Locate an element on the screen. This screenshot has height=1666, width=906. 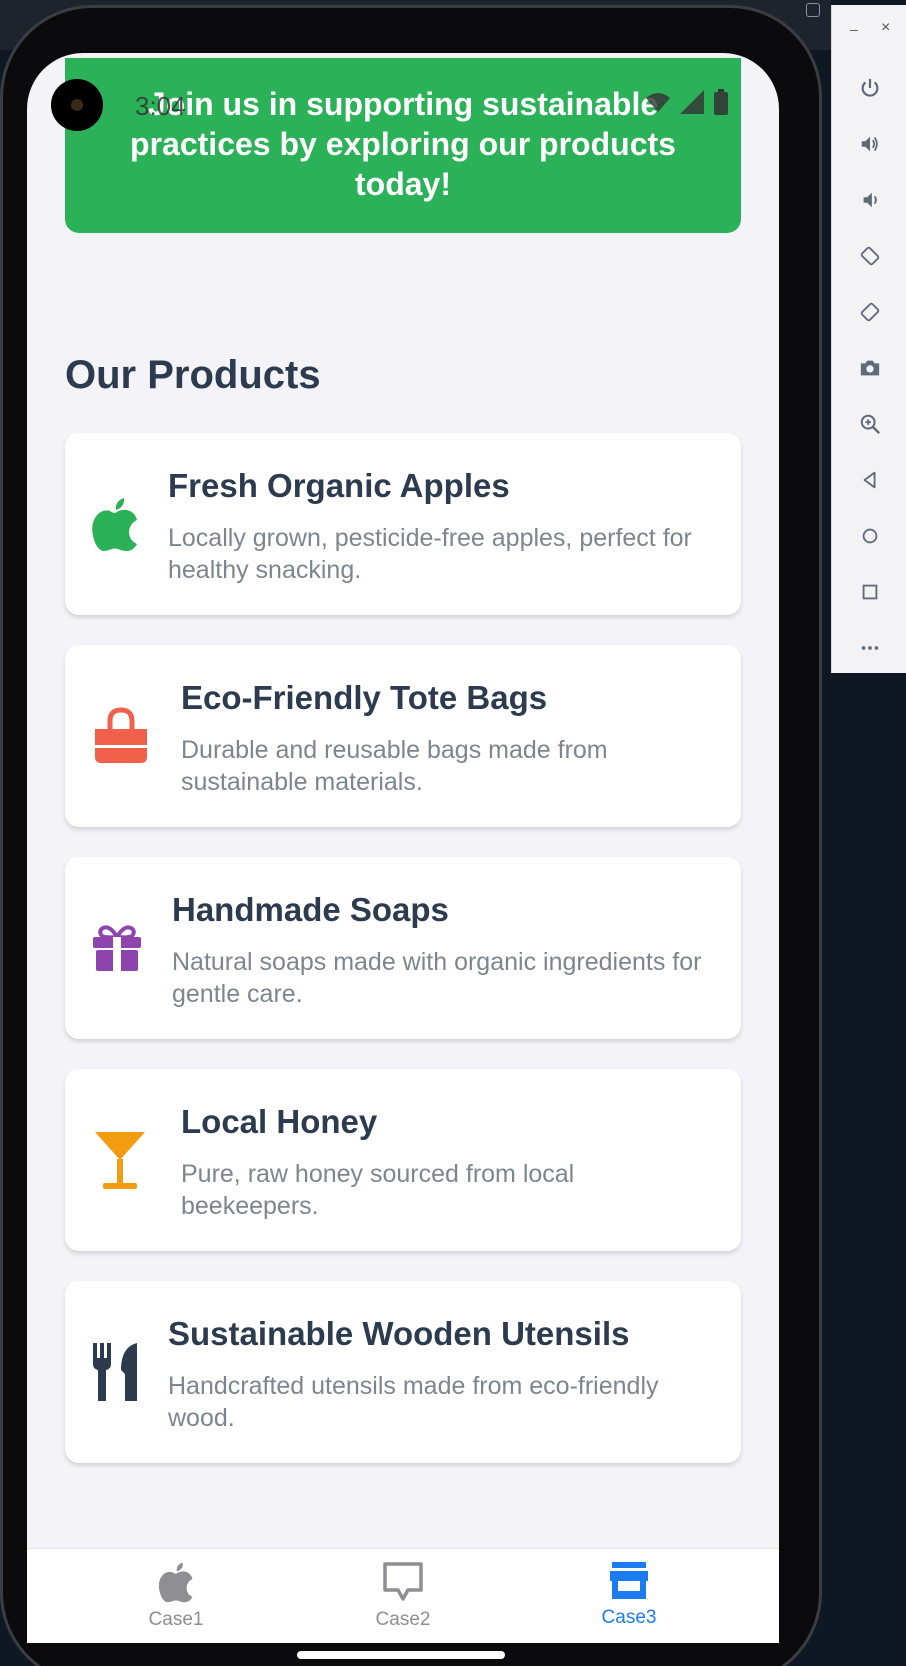
emulator-toolbar: – × is located at coordinates (868, 339).